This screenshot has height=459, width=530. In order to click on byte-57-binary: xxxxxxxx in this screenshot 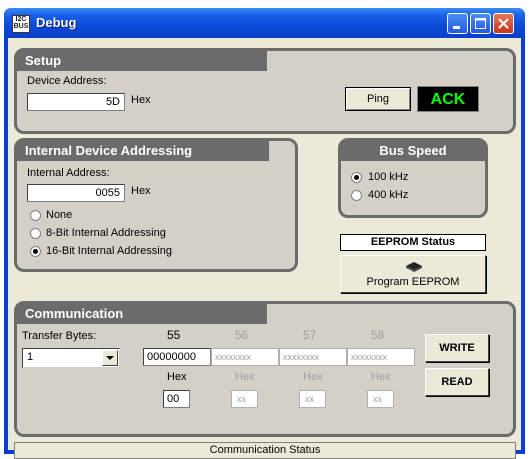, I will do `click(313, 357)`.